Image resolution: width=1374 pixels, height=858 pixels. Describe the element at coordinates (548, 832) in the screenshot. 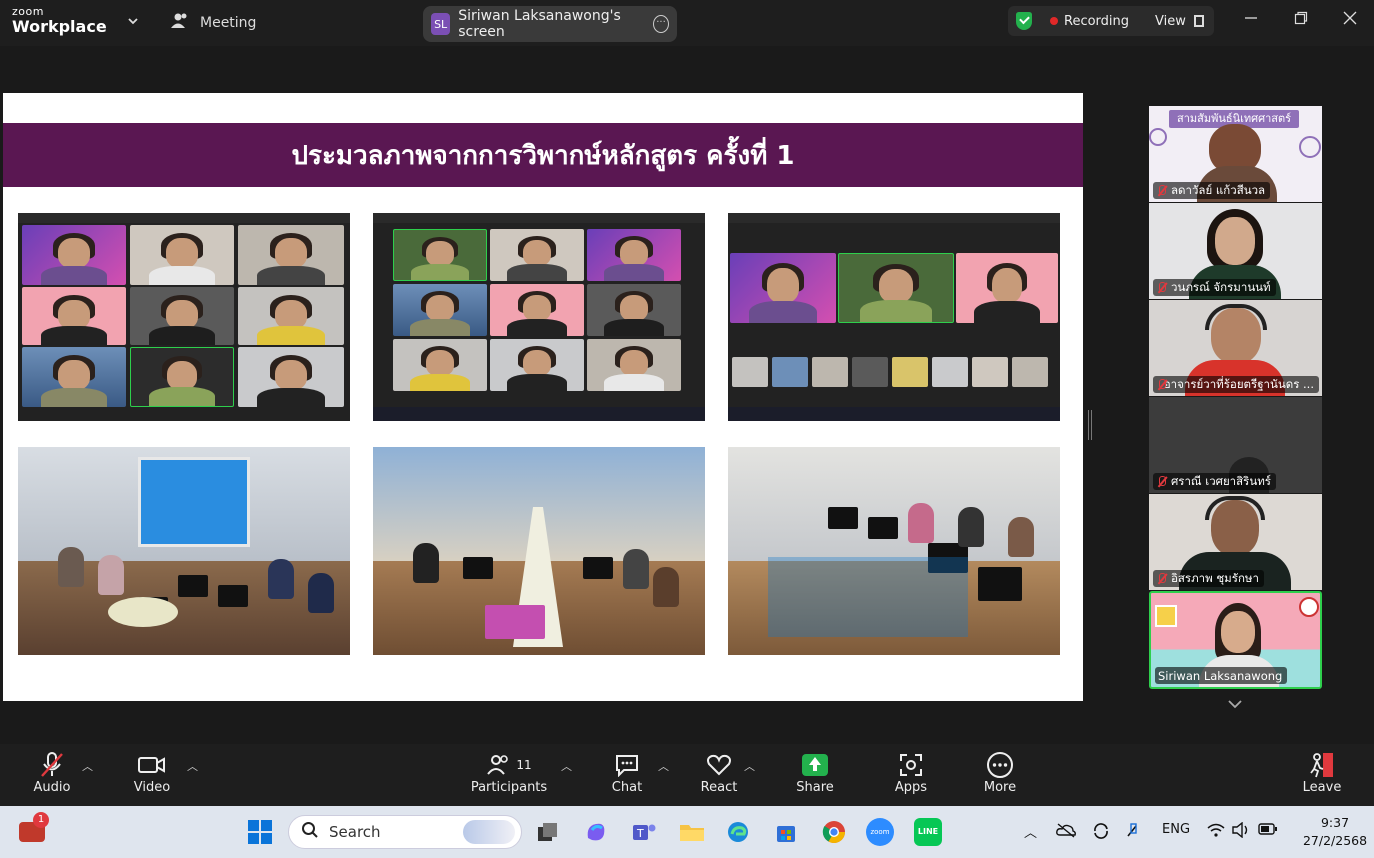

I see `task-view-icon` at that location.